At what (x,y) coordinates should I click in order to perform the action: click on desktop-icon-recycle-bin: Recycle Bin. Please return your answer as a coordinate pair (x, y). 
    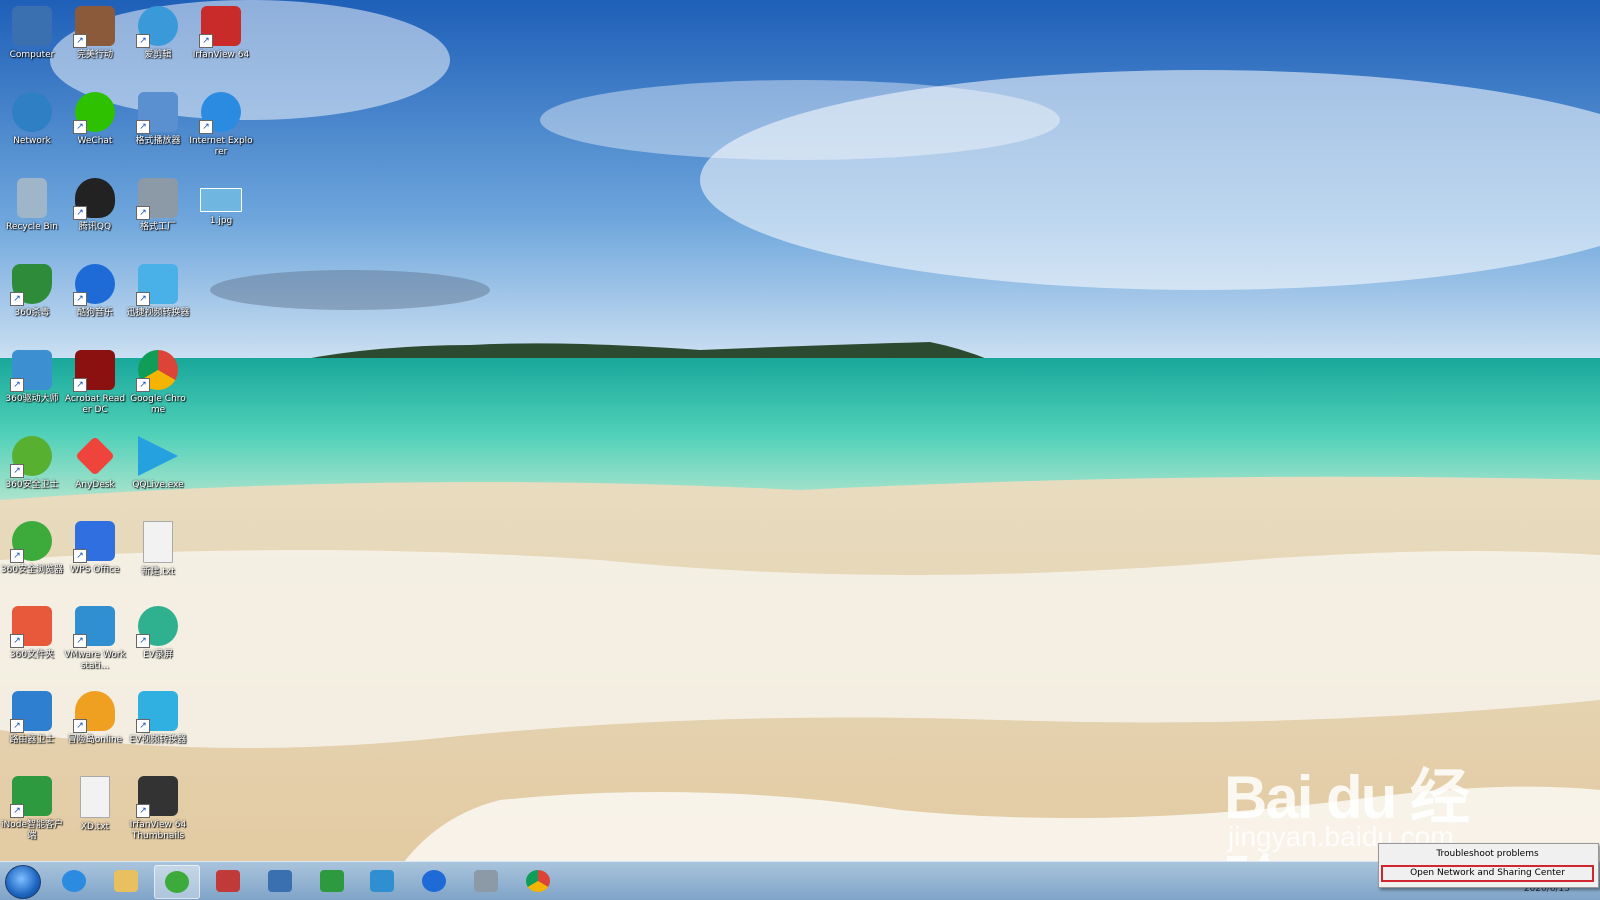
    Looking at the image, I should click on (32, 202).